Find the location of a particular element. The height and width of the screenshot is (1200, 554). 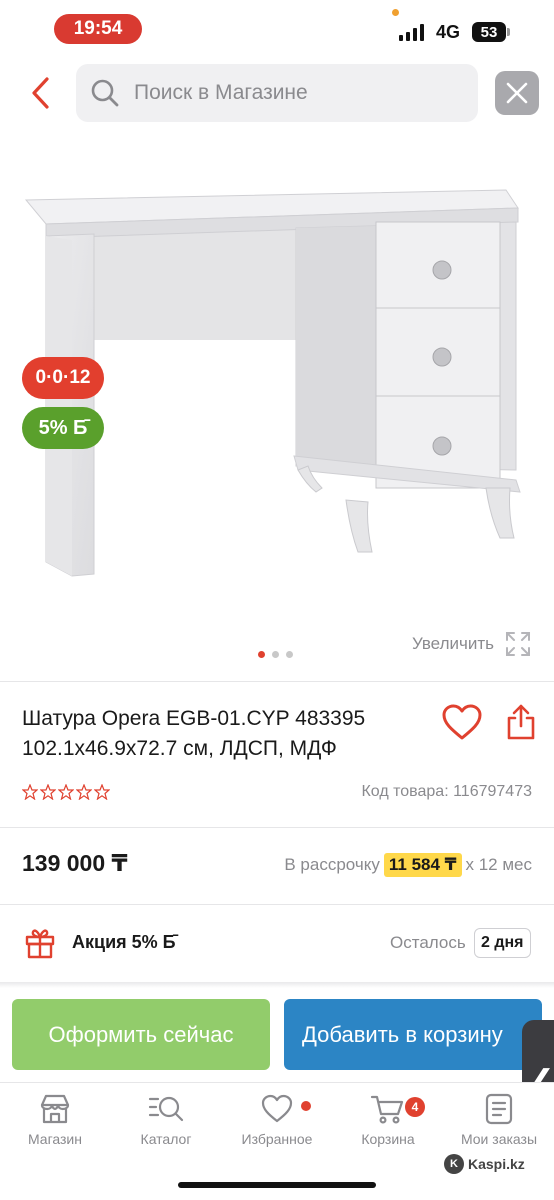

share-button is located at coordinates (521, 722).